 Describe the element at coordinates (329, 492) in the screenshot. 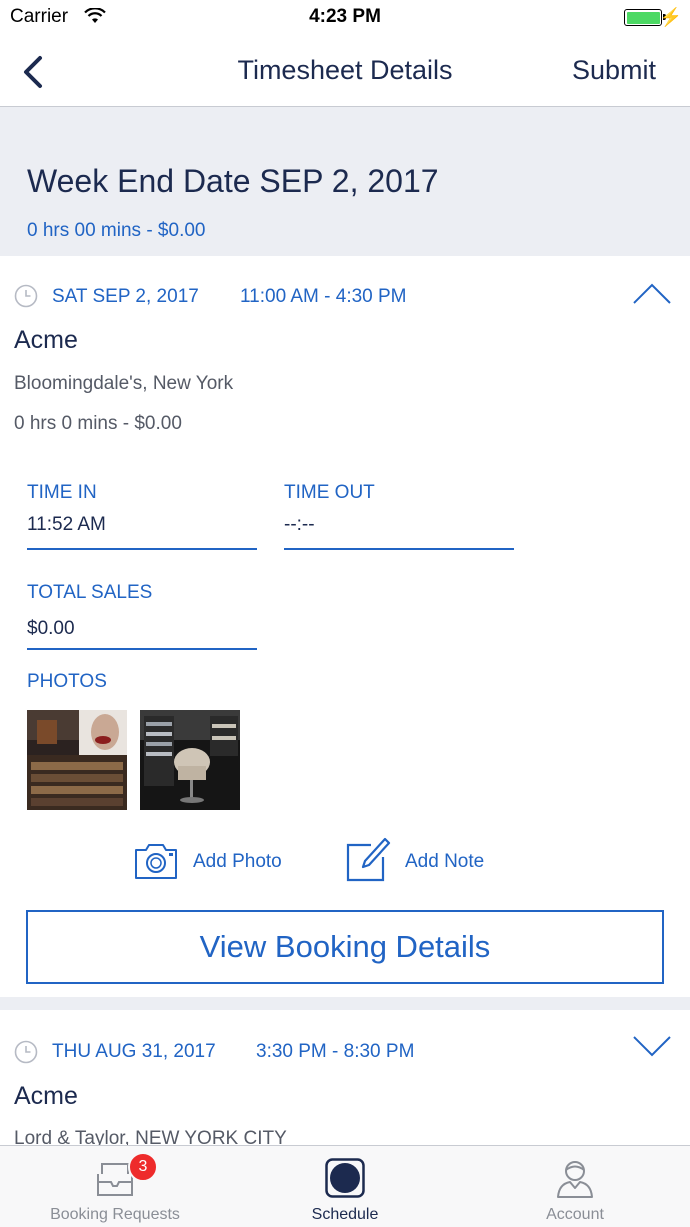

I see `time-out-label: TIME OUT` at that location.